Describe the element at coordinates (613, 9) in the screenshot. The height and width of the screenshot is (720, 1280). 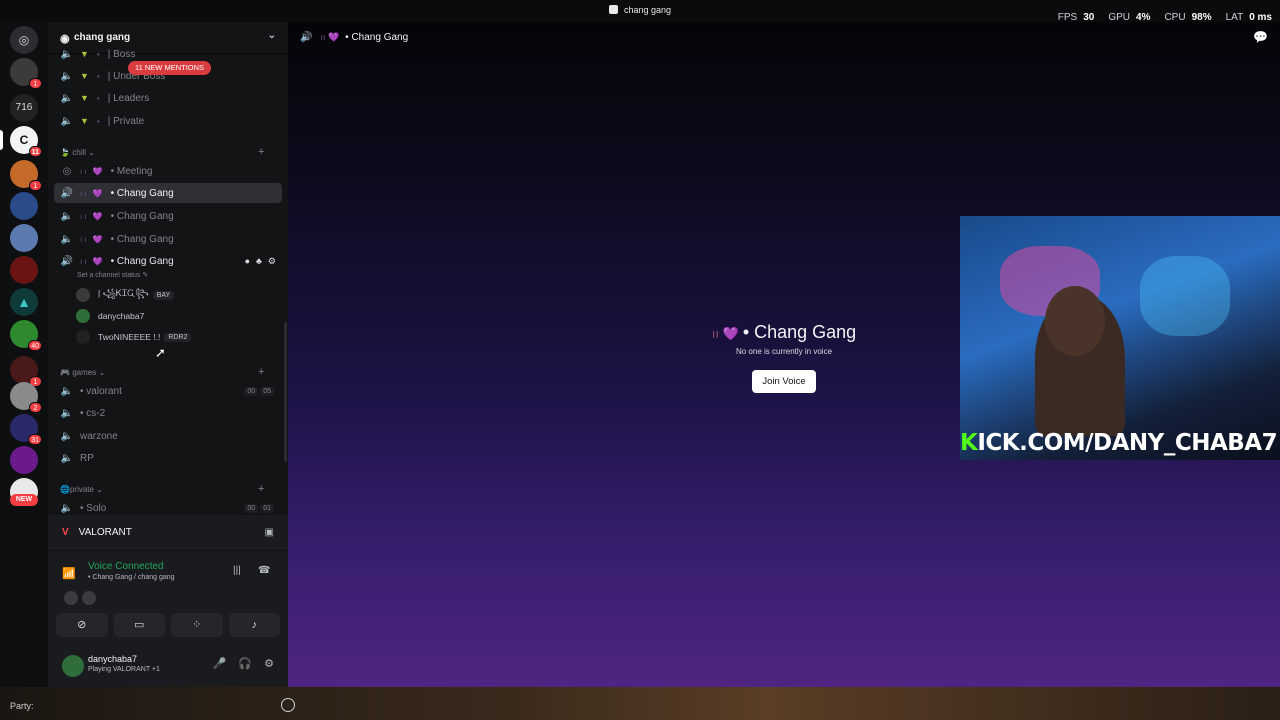
I see `app-logo-icon` at that location.